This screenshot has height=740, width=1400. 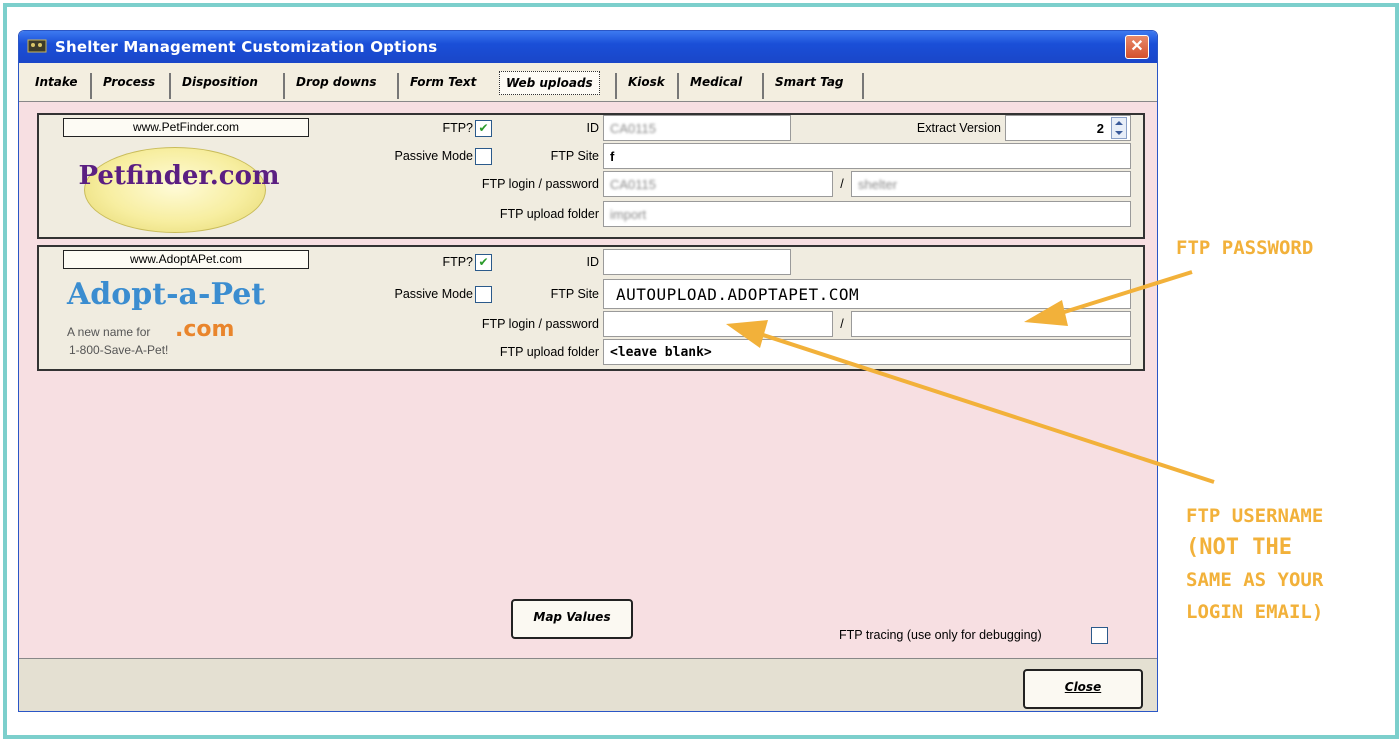 I want to click on username-arrow-line, so click(x=987, y=408).